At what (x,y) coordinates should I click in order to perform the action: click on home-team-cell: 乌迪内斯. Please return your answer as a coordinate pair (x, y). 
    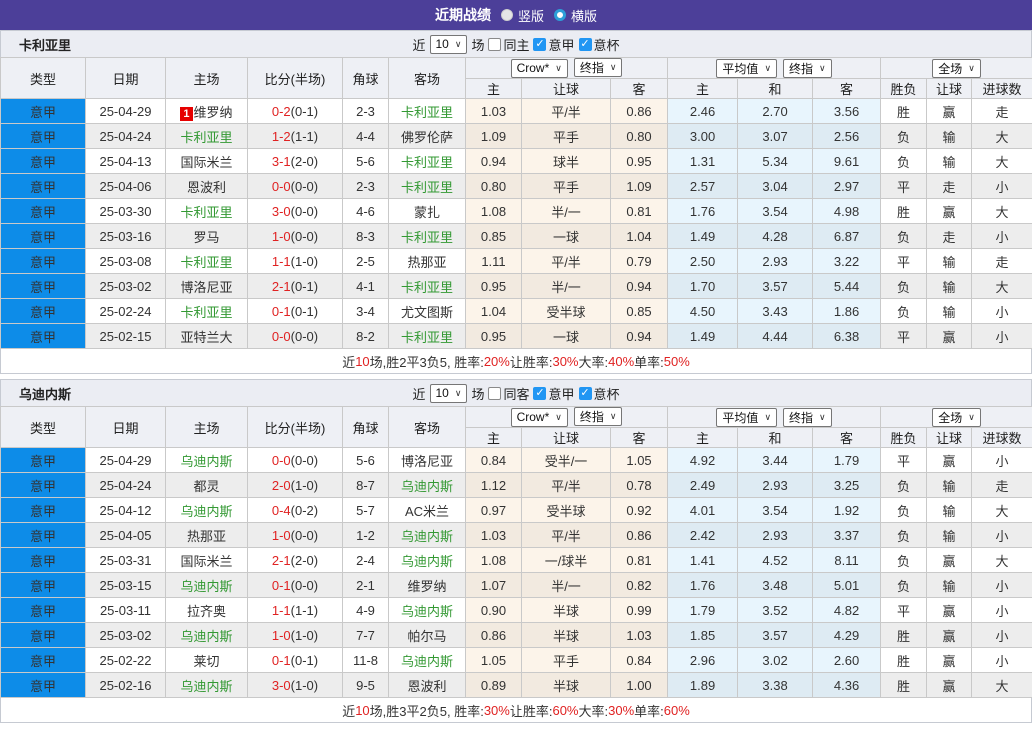
    Looking at the image, I should click on (206, 635).